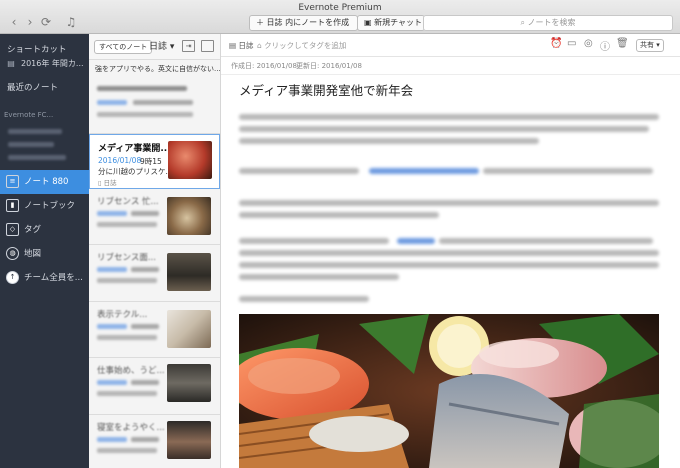 The image size is (680, 468). What do you see at coordinates (12, 253) in the screenshot?
I see `globe-icon: ◍` at bounding box center [12, 253].